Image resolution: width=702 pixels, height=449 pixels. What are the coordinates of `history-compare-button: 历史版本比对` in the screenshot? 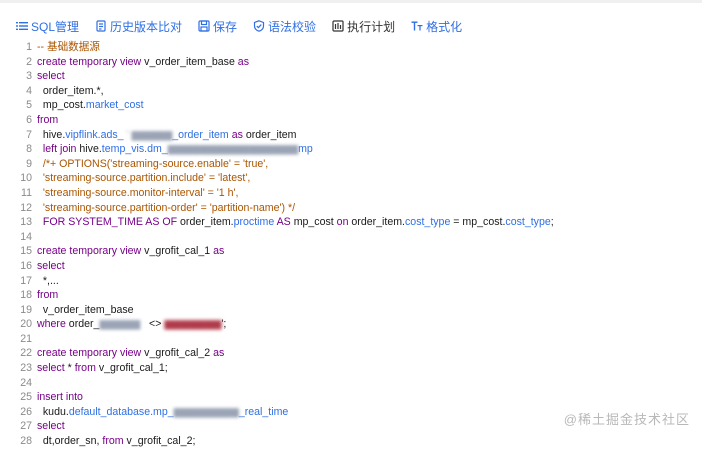 It's located at (138, 26).